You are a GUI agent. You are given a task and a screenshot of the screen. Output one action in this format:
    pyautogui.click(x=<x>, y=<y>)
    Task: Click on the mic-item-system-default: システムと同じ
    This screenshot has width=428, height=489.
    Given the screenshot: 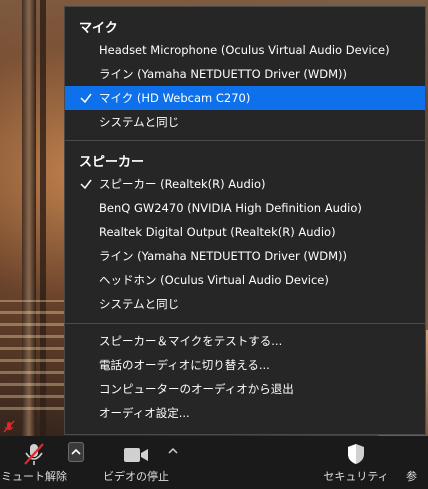 What is the action you would take?
    pyautogui.click(x=245, y=122)
    